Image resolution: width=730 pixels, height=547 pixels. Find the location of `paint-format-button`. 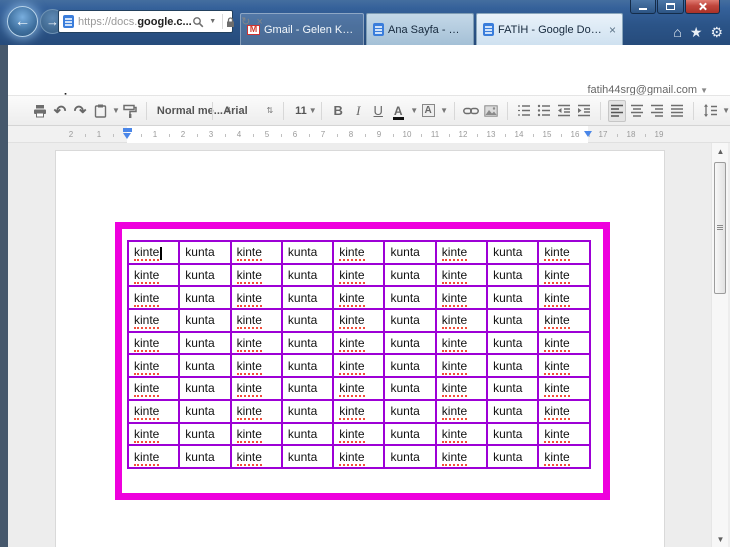

paint-format-button is located at coordinates (130, 111).